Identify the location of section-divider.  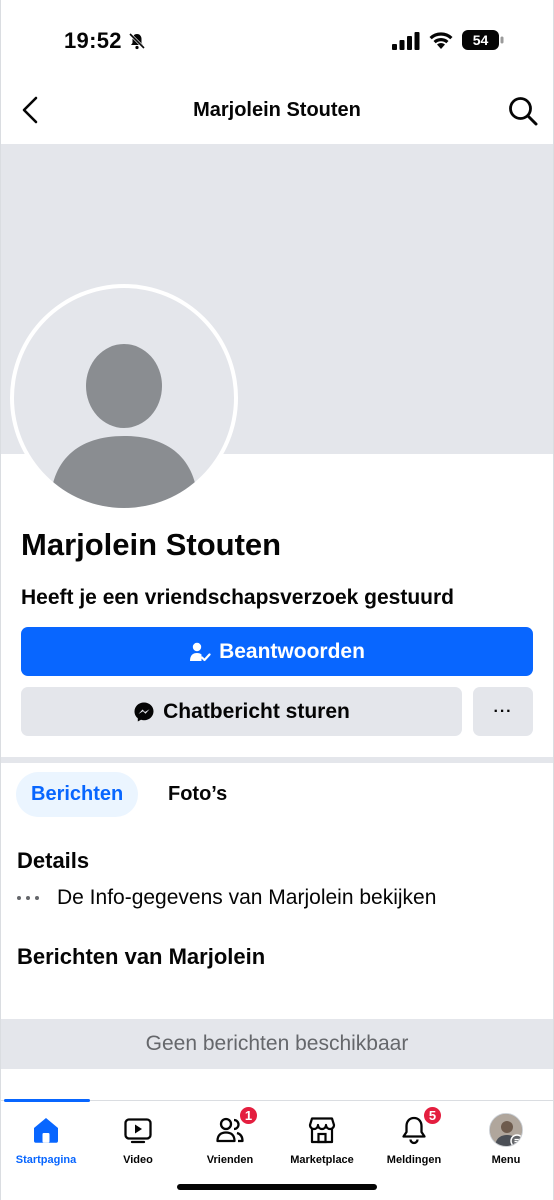
(277, 760).